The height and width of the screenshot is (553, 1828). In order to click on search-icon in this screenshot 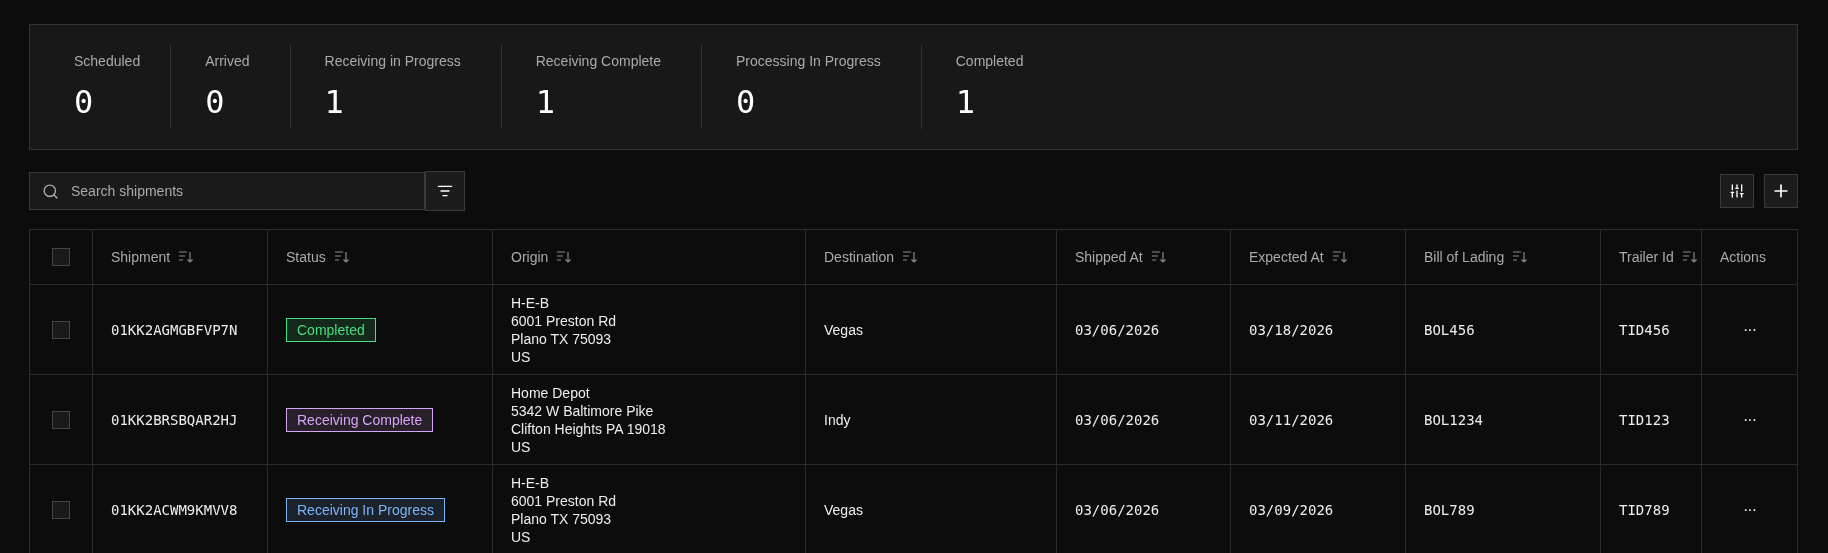, I will do `click(50, 191)`.